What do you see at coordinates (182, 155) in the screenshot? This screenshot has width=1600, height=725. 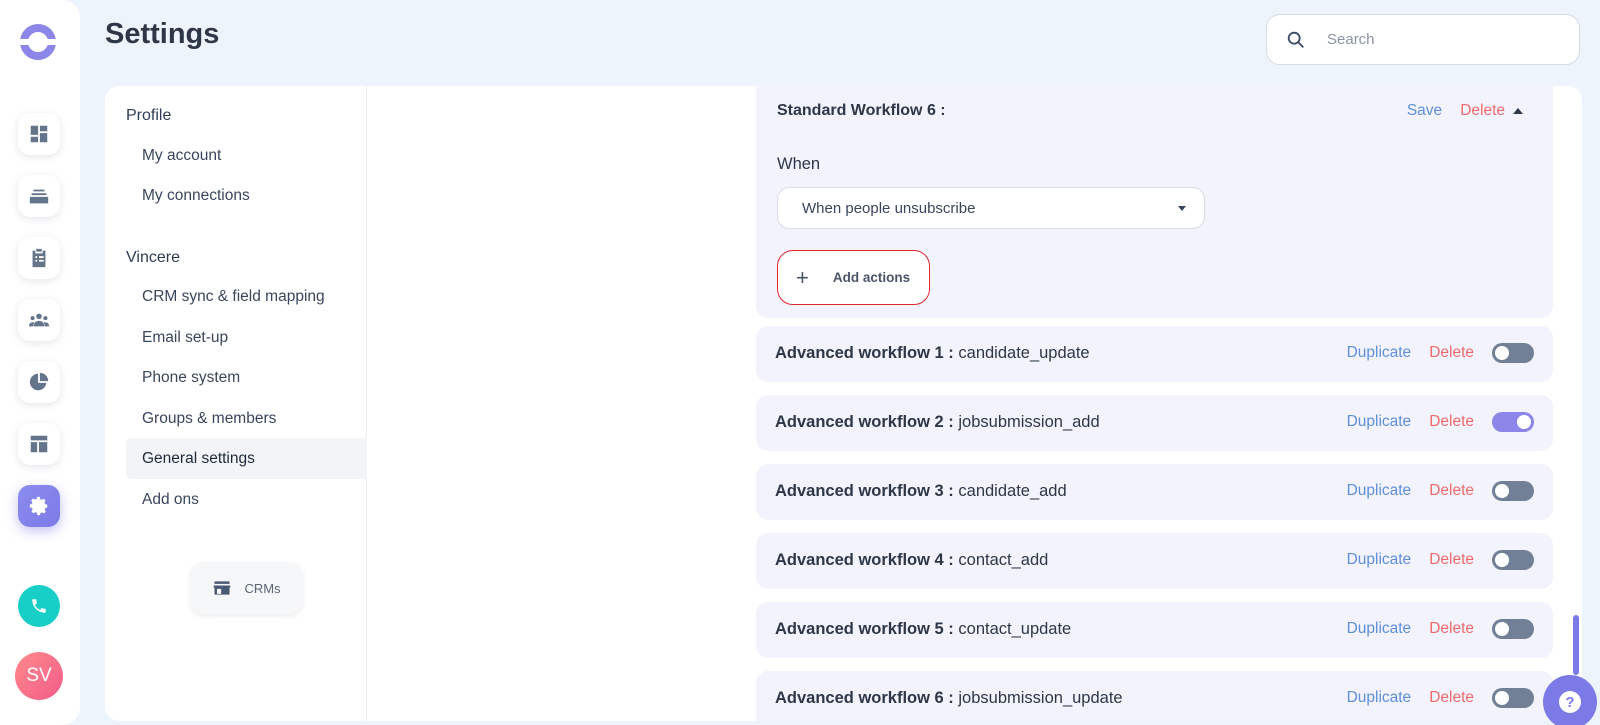 I see `nav-item-label: My account` at bounding box center [182, 155].